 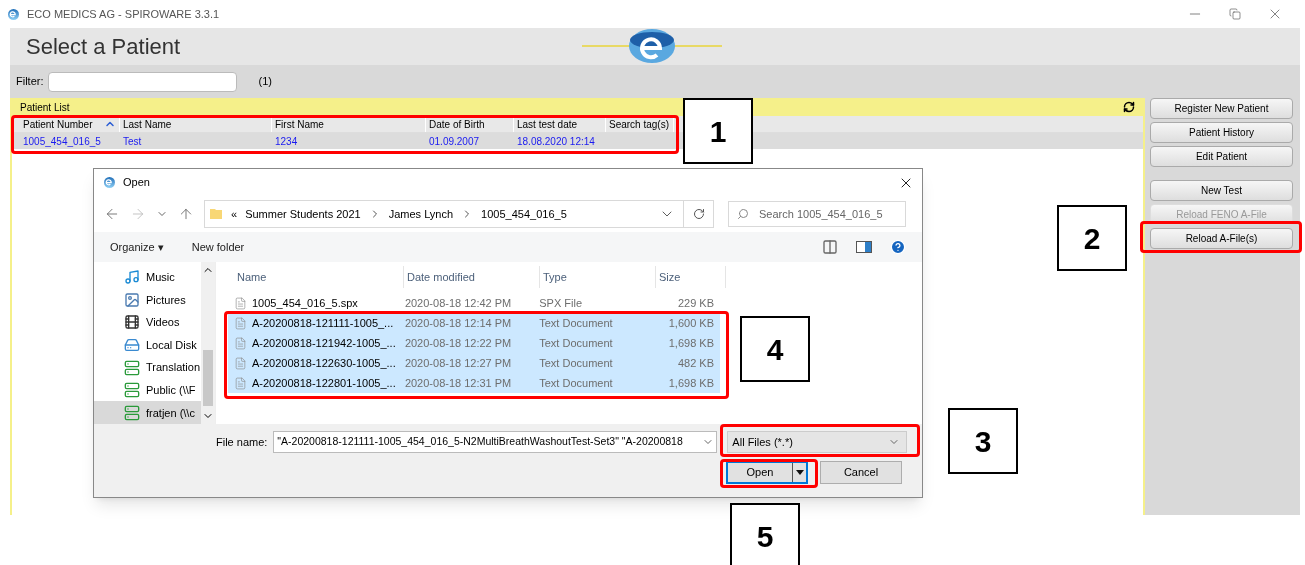 I want to click on panel-title: Patient List, so click(x=45, y=107).